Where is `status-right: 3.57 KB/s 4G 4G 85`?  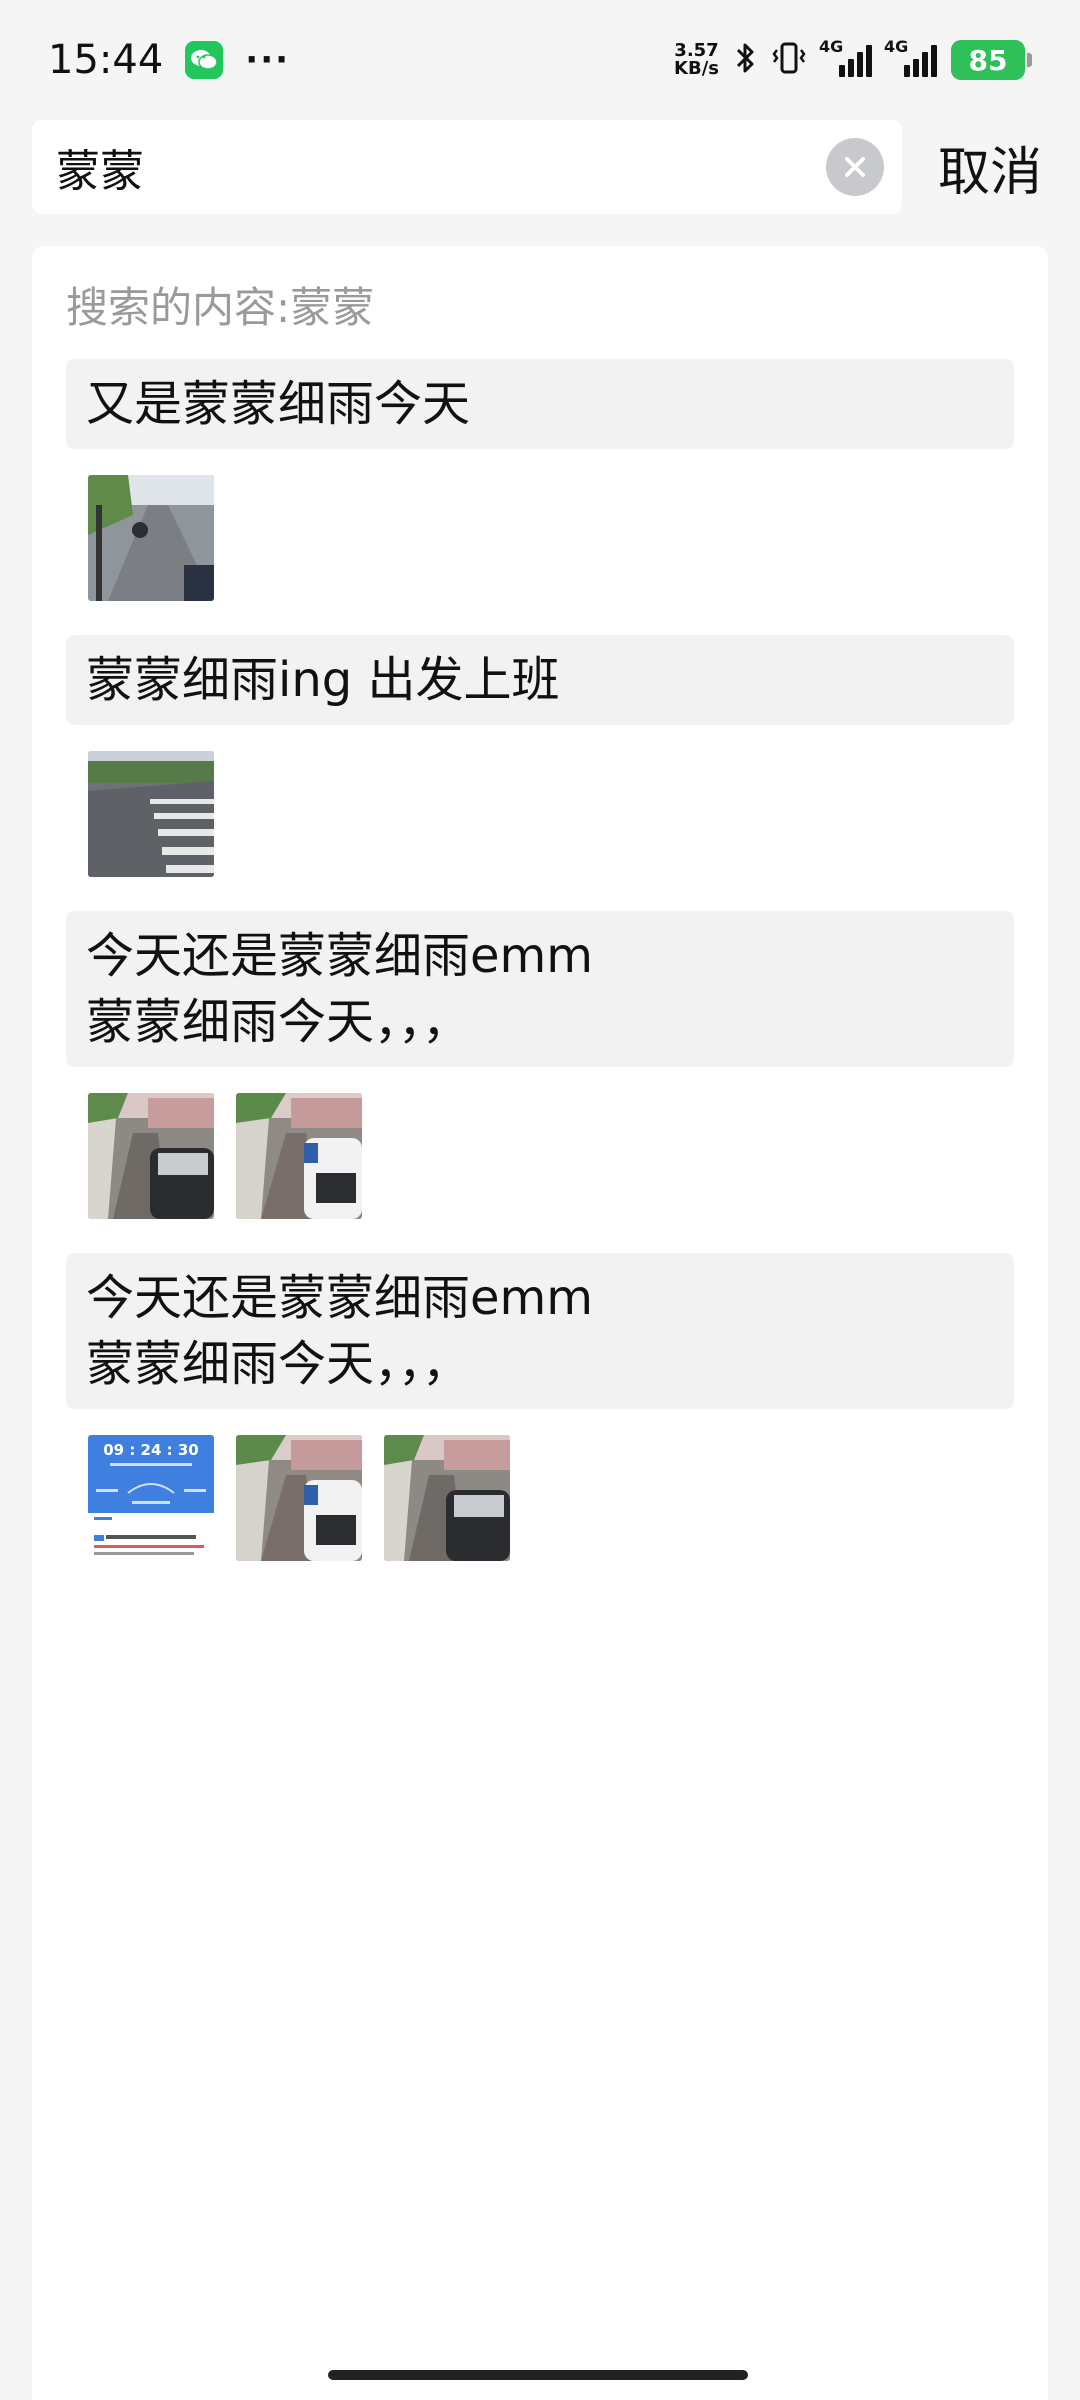 status-right: 3.57 KB/s 4G 4G 85 is located at coordinates (853, 58).